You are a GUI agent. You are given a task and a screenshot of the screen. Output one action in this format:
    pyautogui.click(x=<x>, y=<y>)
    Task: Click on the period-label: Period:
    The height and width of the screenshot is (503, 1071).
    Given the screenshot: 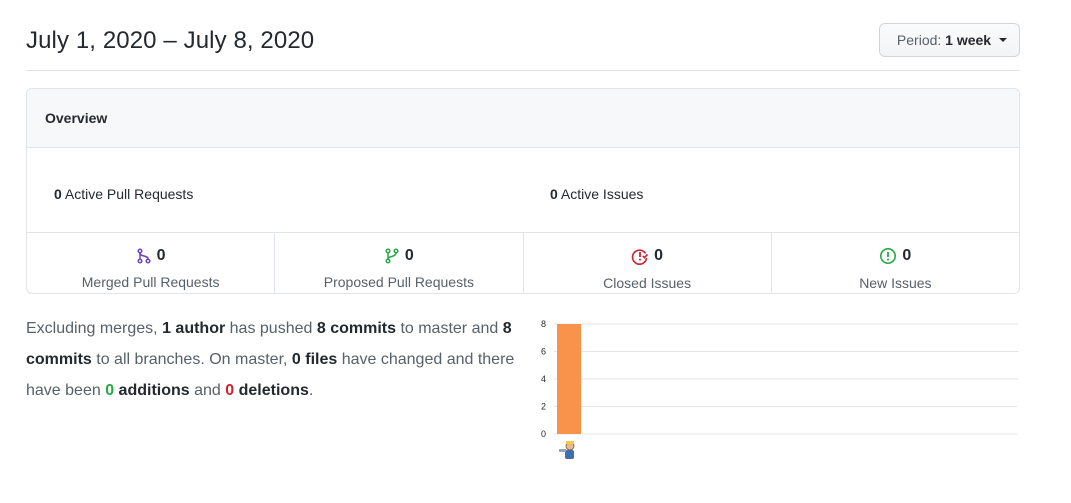 What is the action you would take?
    pyautogui.click(x=919, y=40)
    